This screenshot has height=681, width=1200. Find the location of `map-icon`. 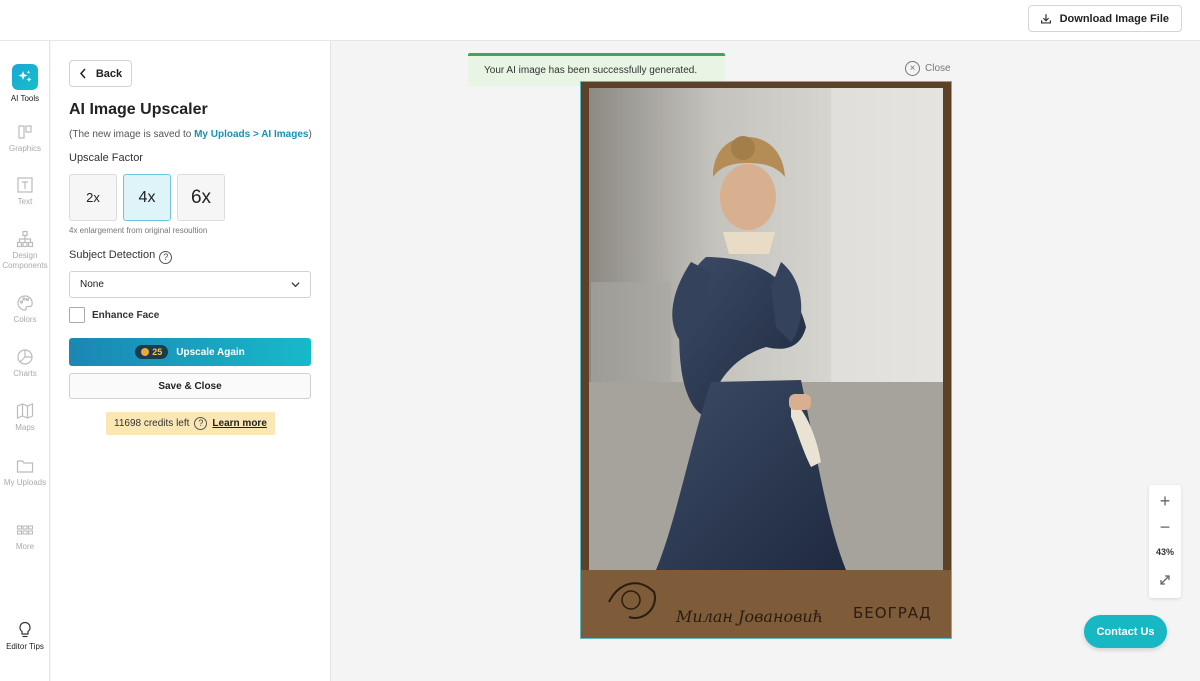

map-icon is located at coordinates (25, 411).